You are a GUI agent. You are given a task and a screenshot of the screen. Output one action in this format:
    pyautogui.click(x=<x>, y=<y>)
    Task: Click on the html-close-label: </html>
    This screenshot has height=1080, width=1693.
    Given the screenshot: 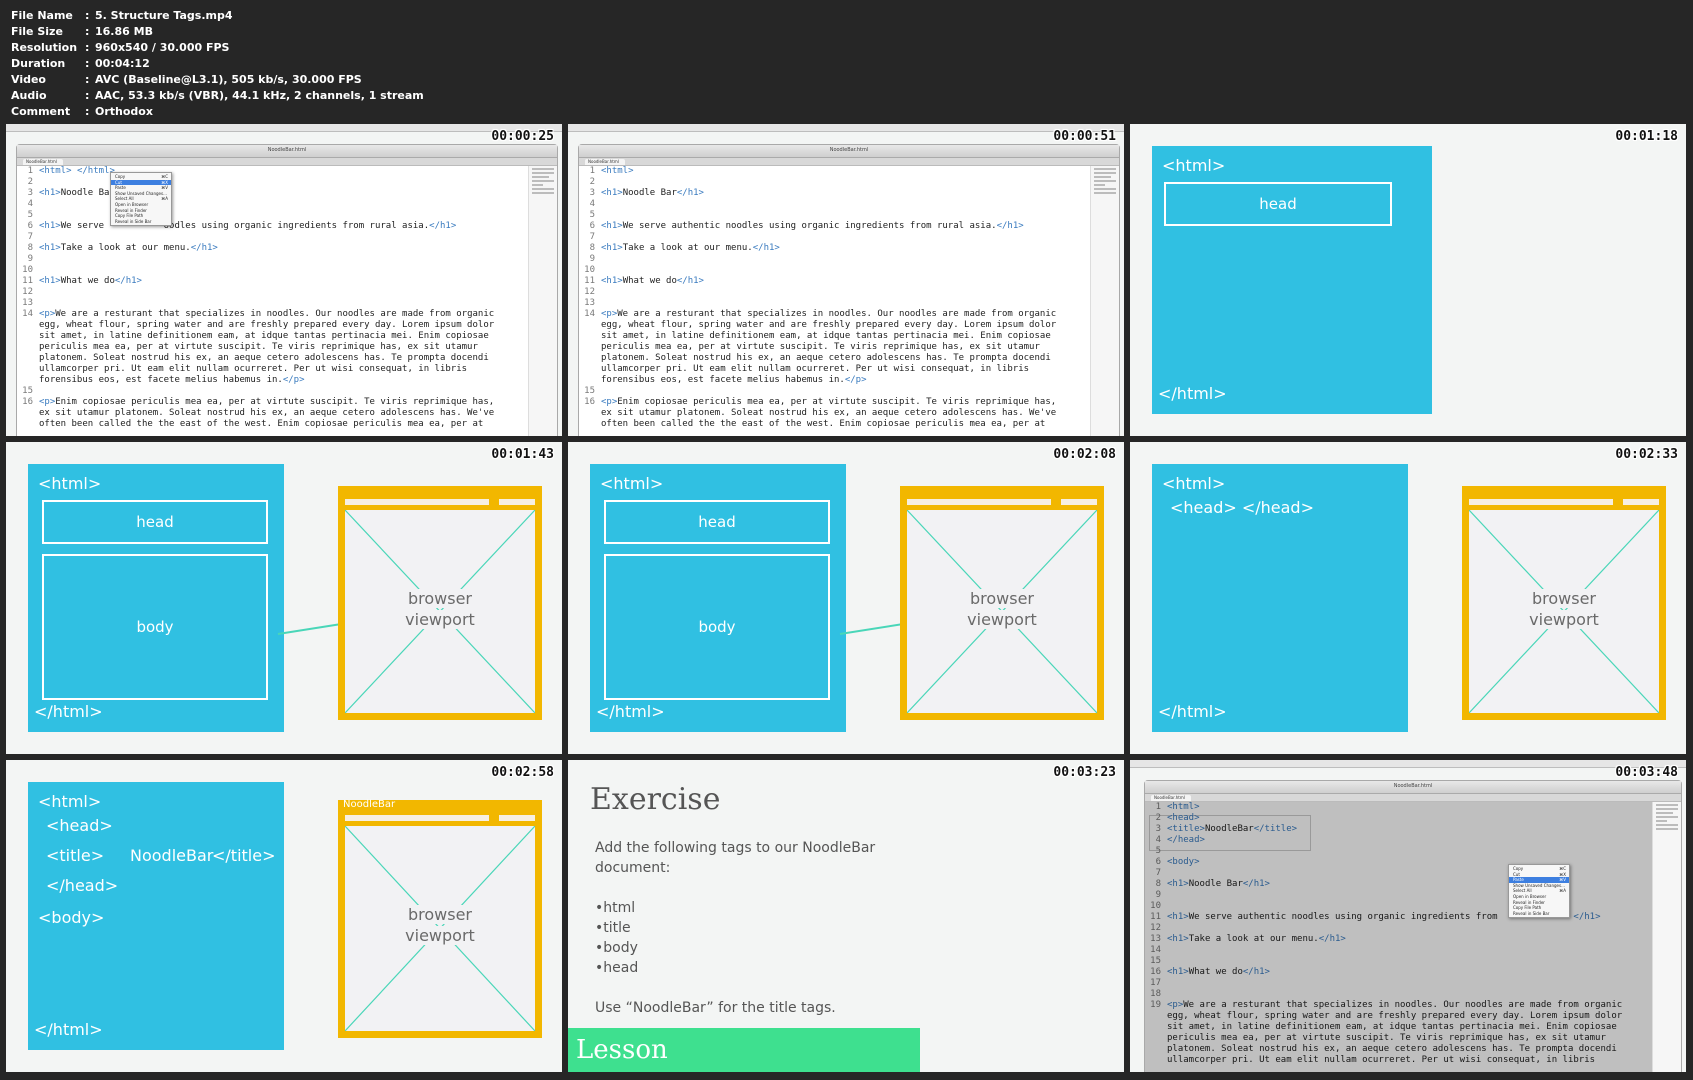 What is the action you would take?
    pyautogui.click(x=1192, y=711)
    